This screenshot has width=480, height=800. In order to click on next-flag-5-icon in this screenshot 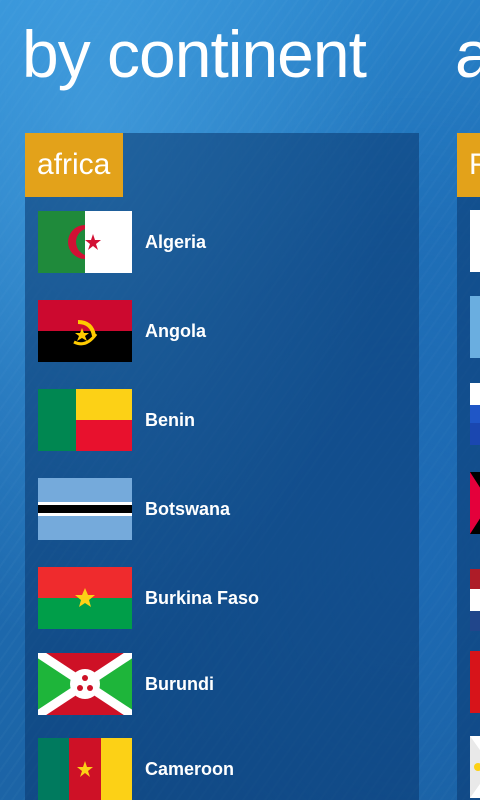, I will do `click(475, 600)`.